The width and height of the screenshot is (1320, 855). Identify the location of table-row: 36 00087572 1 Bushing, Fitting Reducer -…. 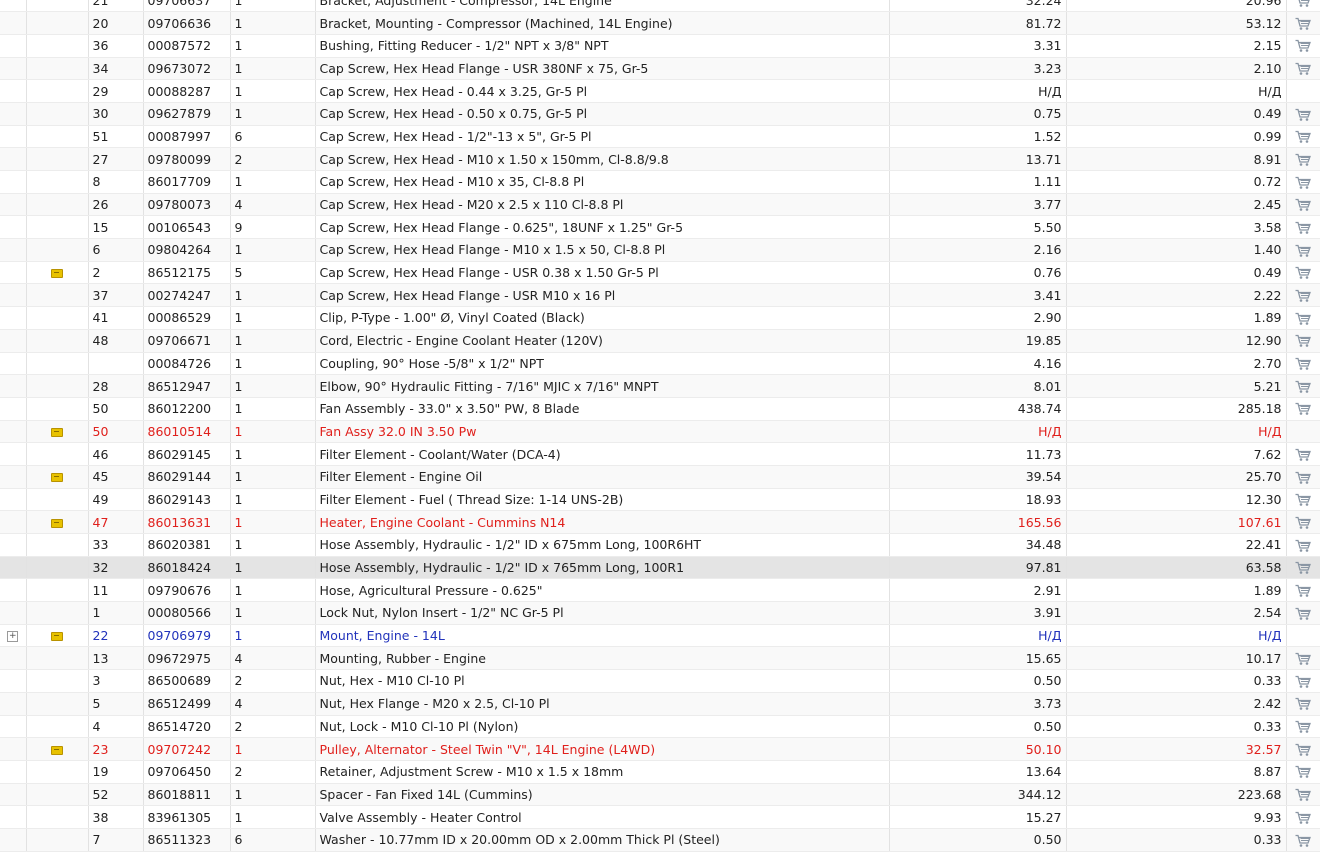
(660, 46).